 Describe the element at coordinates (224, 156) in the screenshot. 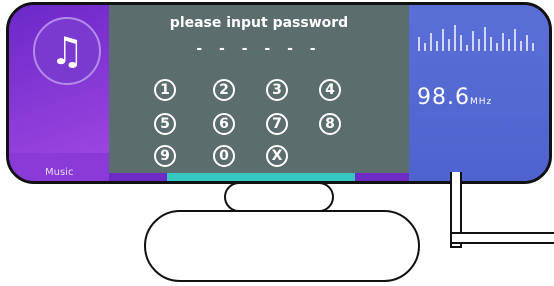

I see `key-0: 0` at that location.